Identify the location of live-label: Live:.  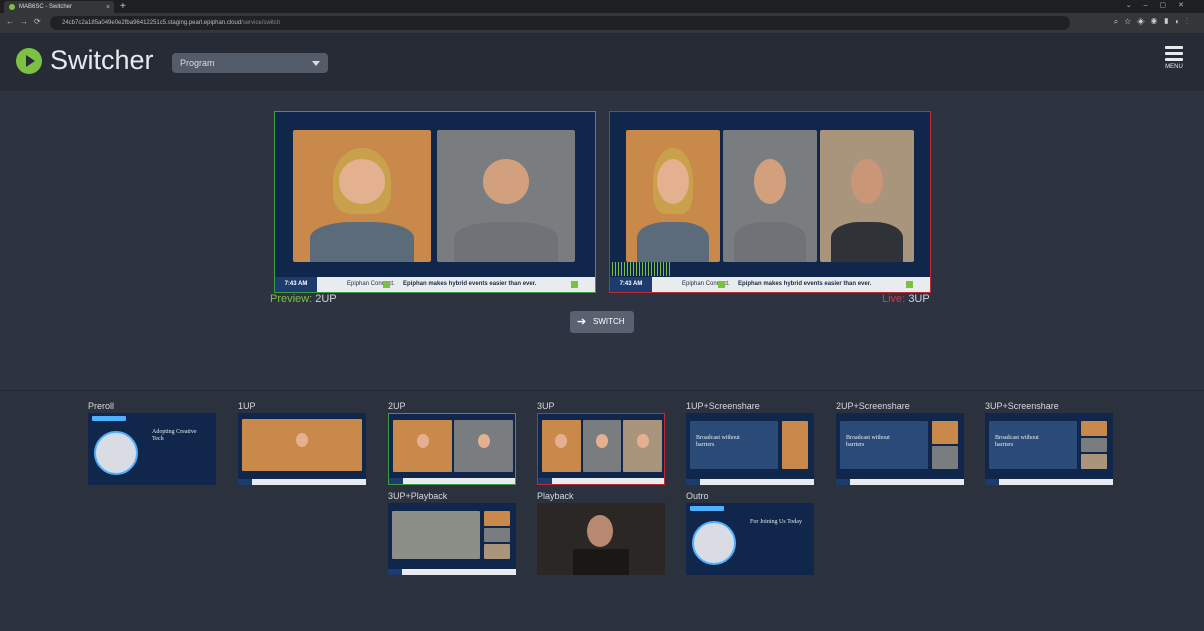
(894, 299).